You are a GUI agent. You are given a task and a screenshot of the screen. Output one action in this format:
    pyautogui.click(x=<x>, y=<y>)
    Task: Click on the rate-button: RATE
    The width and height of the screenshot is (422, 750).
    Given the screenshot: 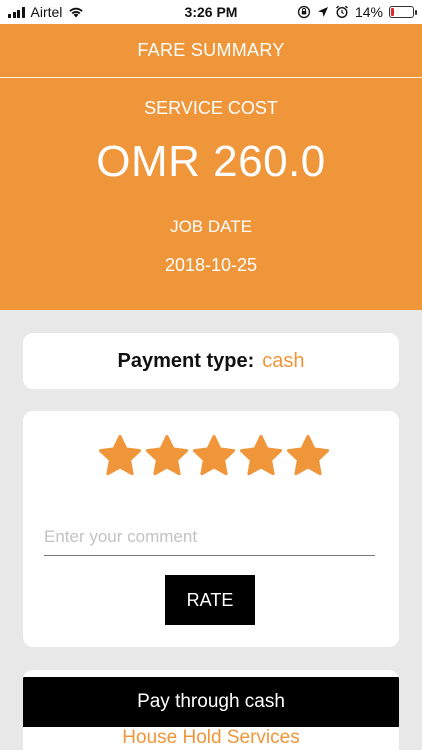 What is the action you would take?
    pyautogui.click(x=210, y=600)
    